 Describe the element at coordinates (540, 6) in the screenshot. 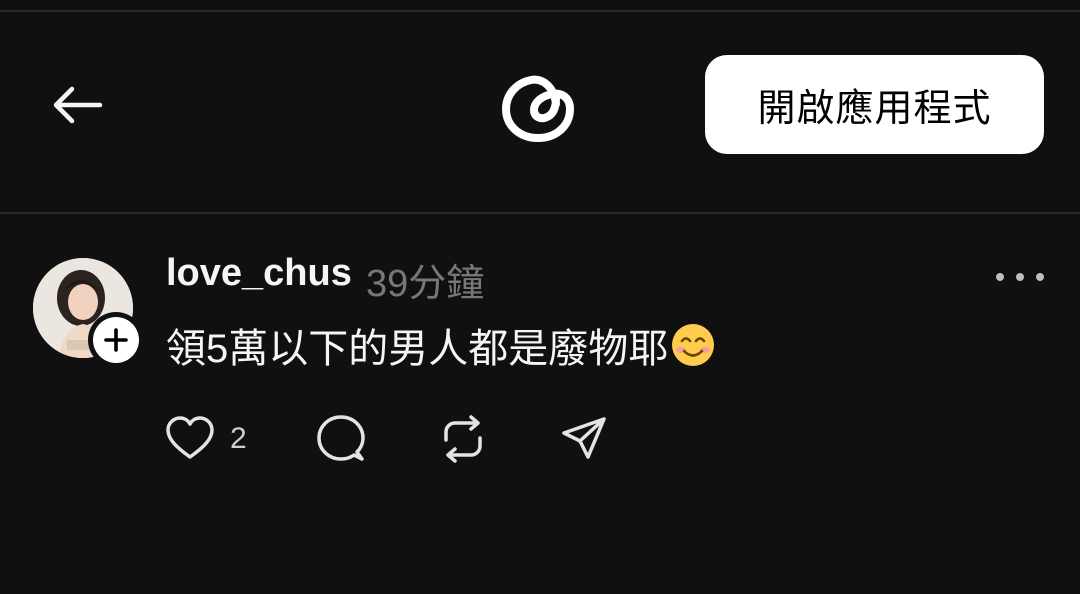

I see `status-strip` at that location.